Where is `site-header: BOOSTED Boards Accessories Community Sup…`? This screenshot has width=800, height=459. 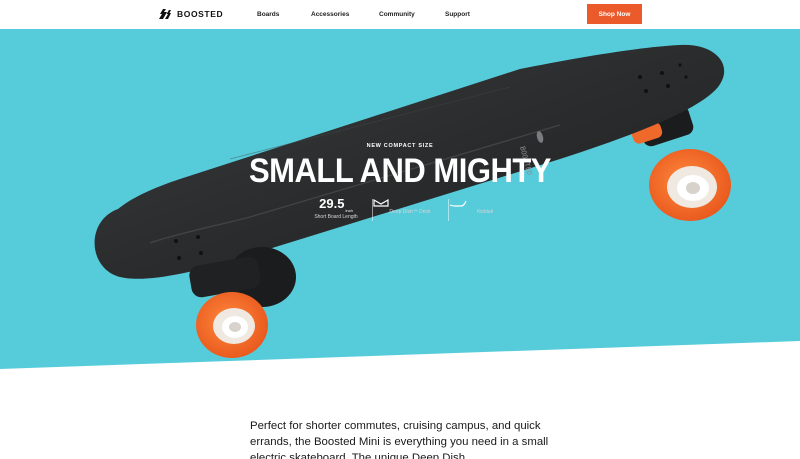 site-header: BOOSTED Boards Accessories Community Sup… is located at coordinates (400, 14).